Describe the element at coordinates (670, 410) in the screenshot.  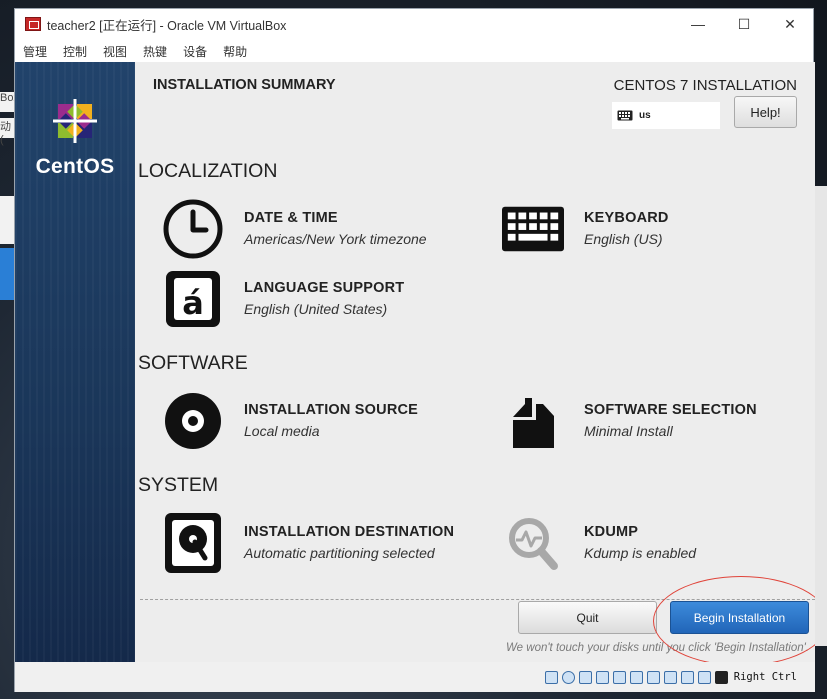
I see `spoke-selection-title: SOFTWARE SELECTION` at that location.